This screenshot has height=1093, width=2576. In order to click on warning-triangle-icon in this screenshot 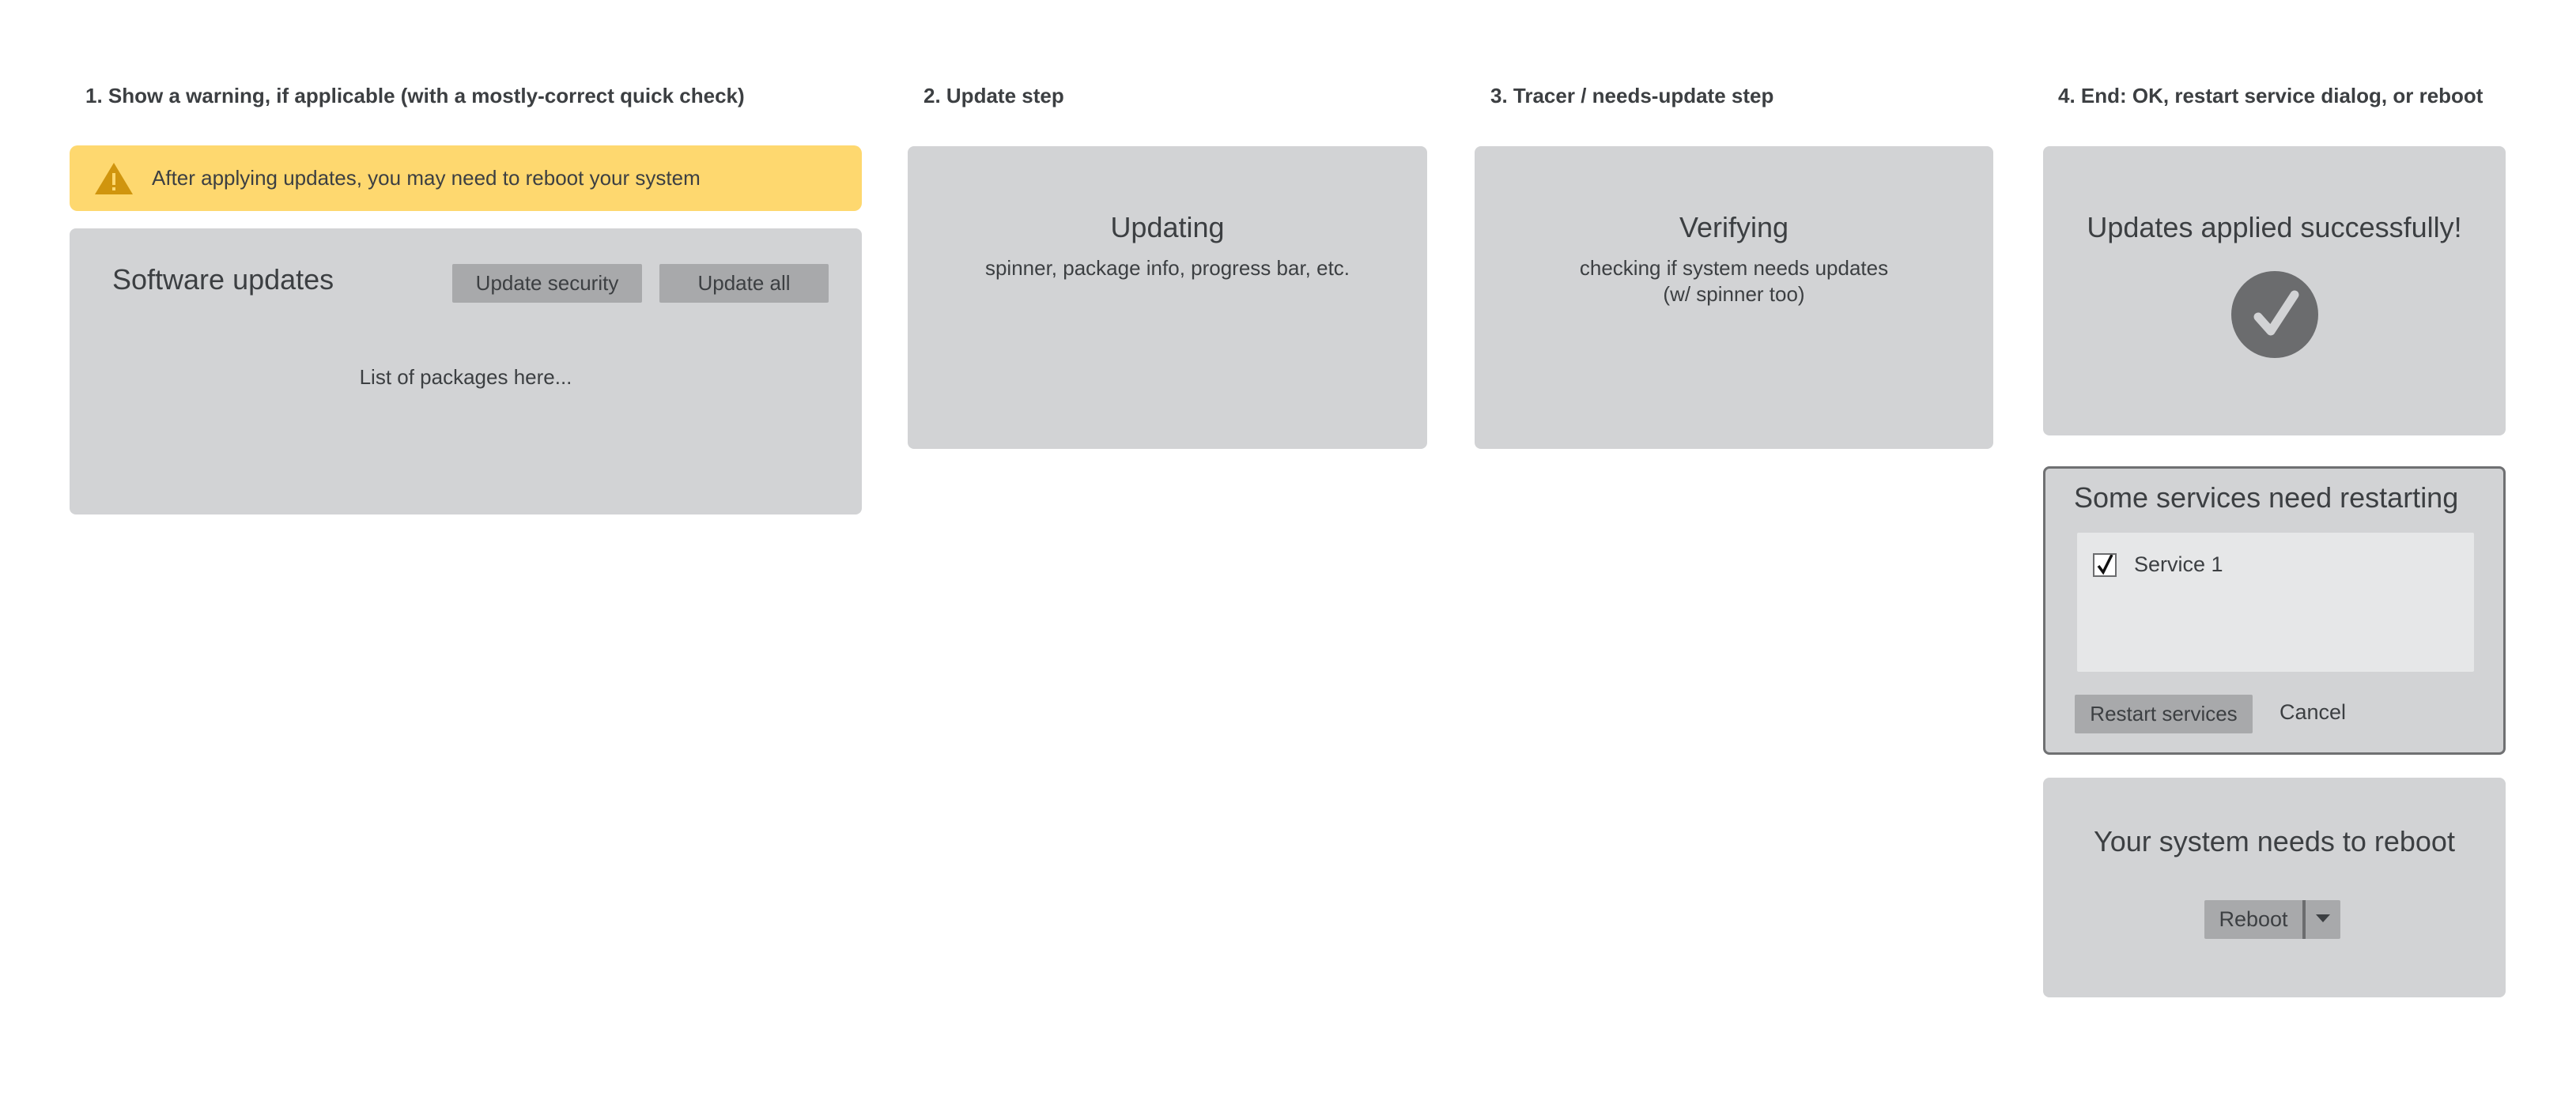, I will do `click(113, 178)`.